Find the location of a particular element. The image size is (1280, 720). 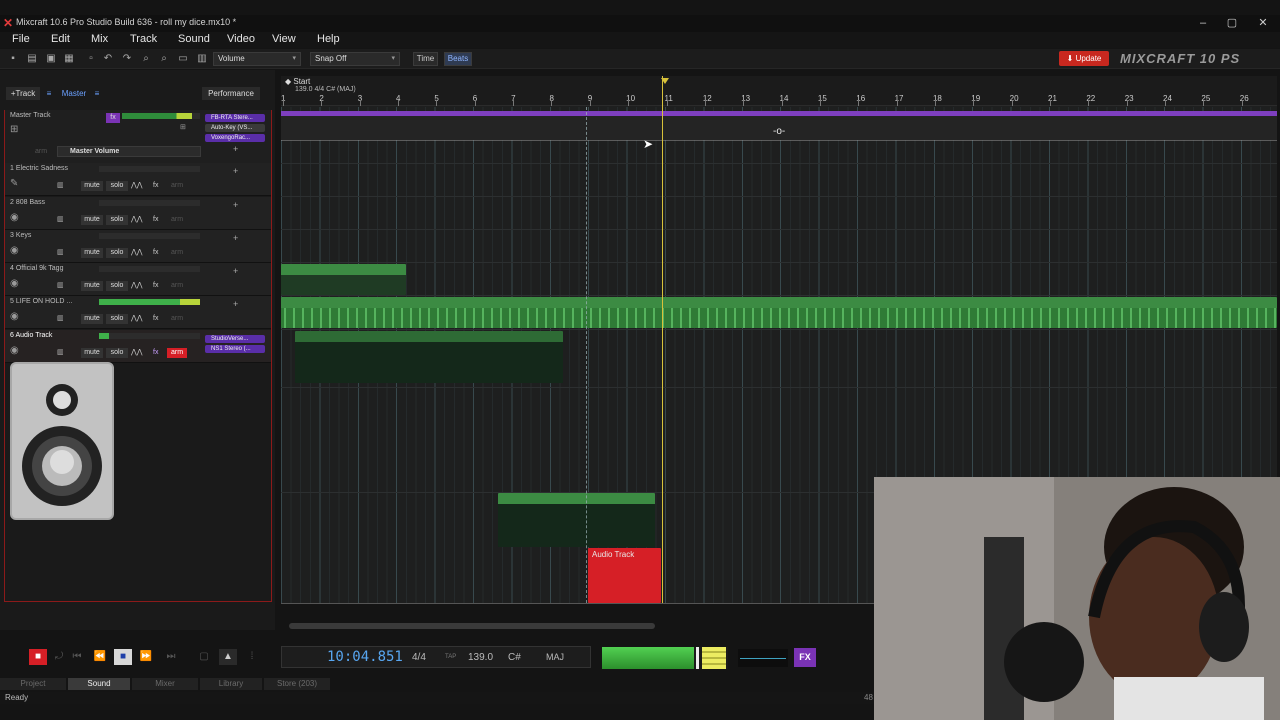

update-button: ⬇ Update is located at coordinates (1084, 58).